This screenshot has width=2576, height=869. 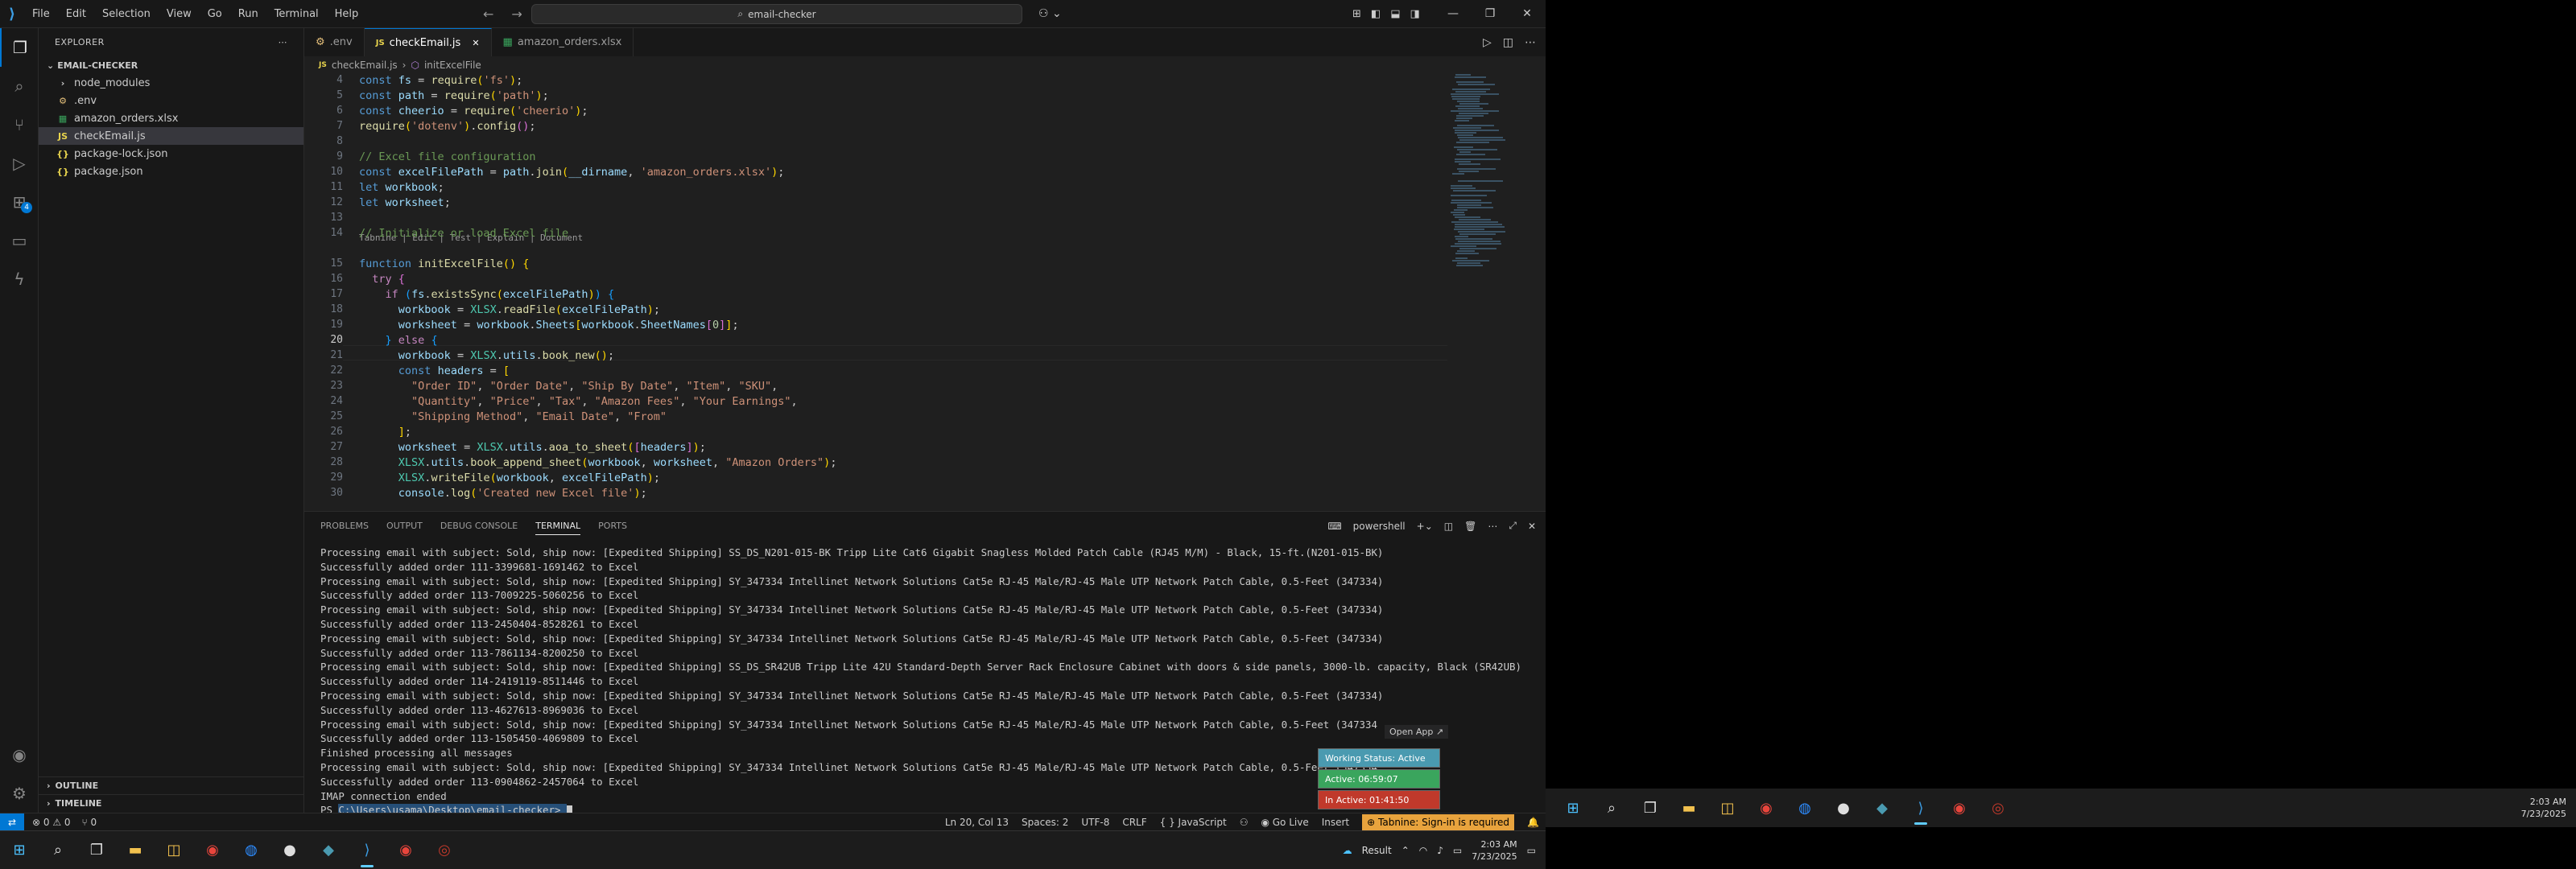 What do you see at coordinates (171, 154) in the screenshot?
I see `file-tree-item: {} package-lock.json` at bounding box center [171, 154].